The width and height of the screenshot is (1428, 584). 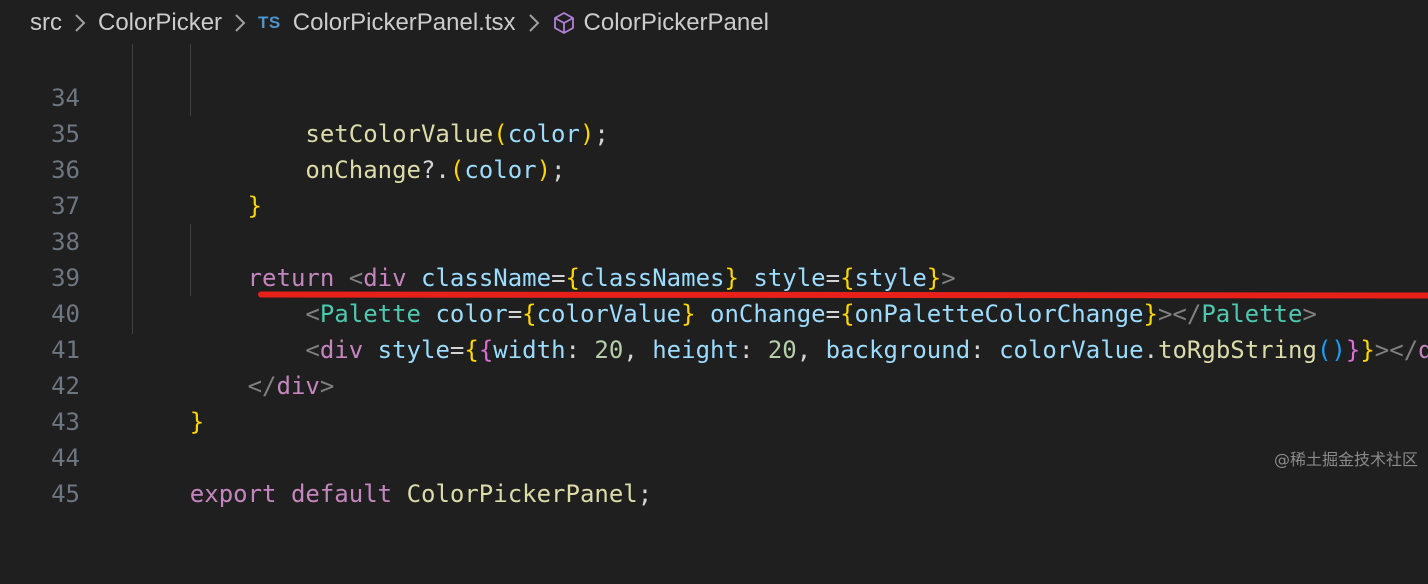 What do you see at coordinates (714, 474) in the screenshot?
I see `code-line: 45` at bounding box center [714, 474].